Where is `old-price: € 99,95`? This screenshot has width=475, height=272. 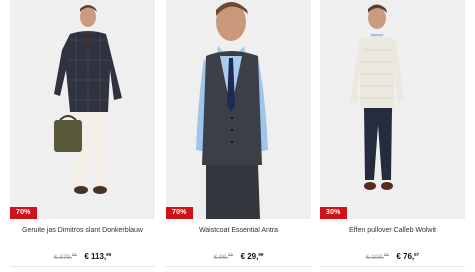 old-price: € 99,95 is located at coordinates (223, 256).